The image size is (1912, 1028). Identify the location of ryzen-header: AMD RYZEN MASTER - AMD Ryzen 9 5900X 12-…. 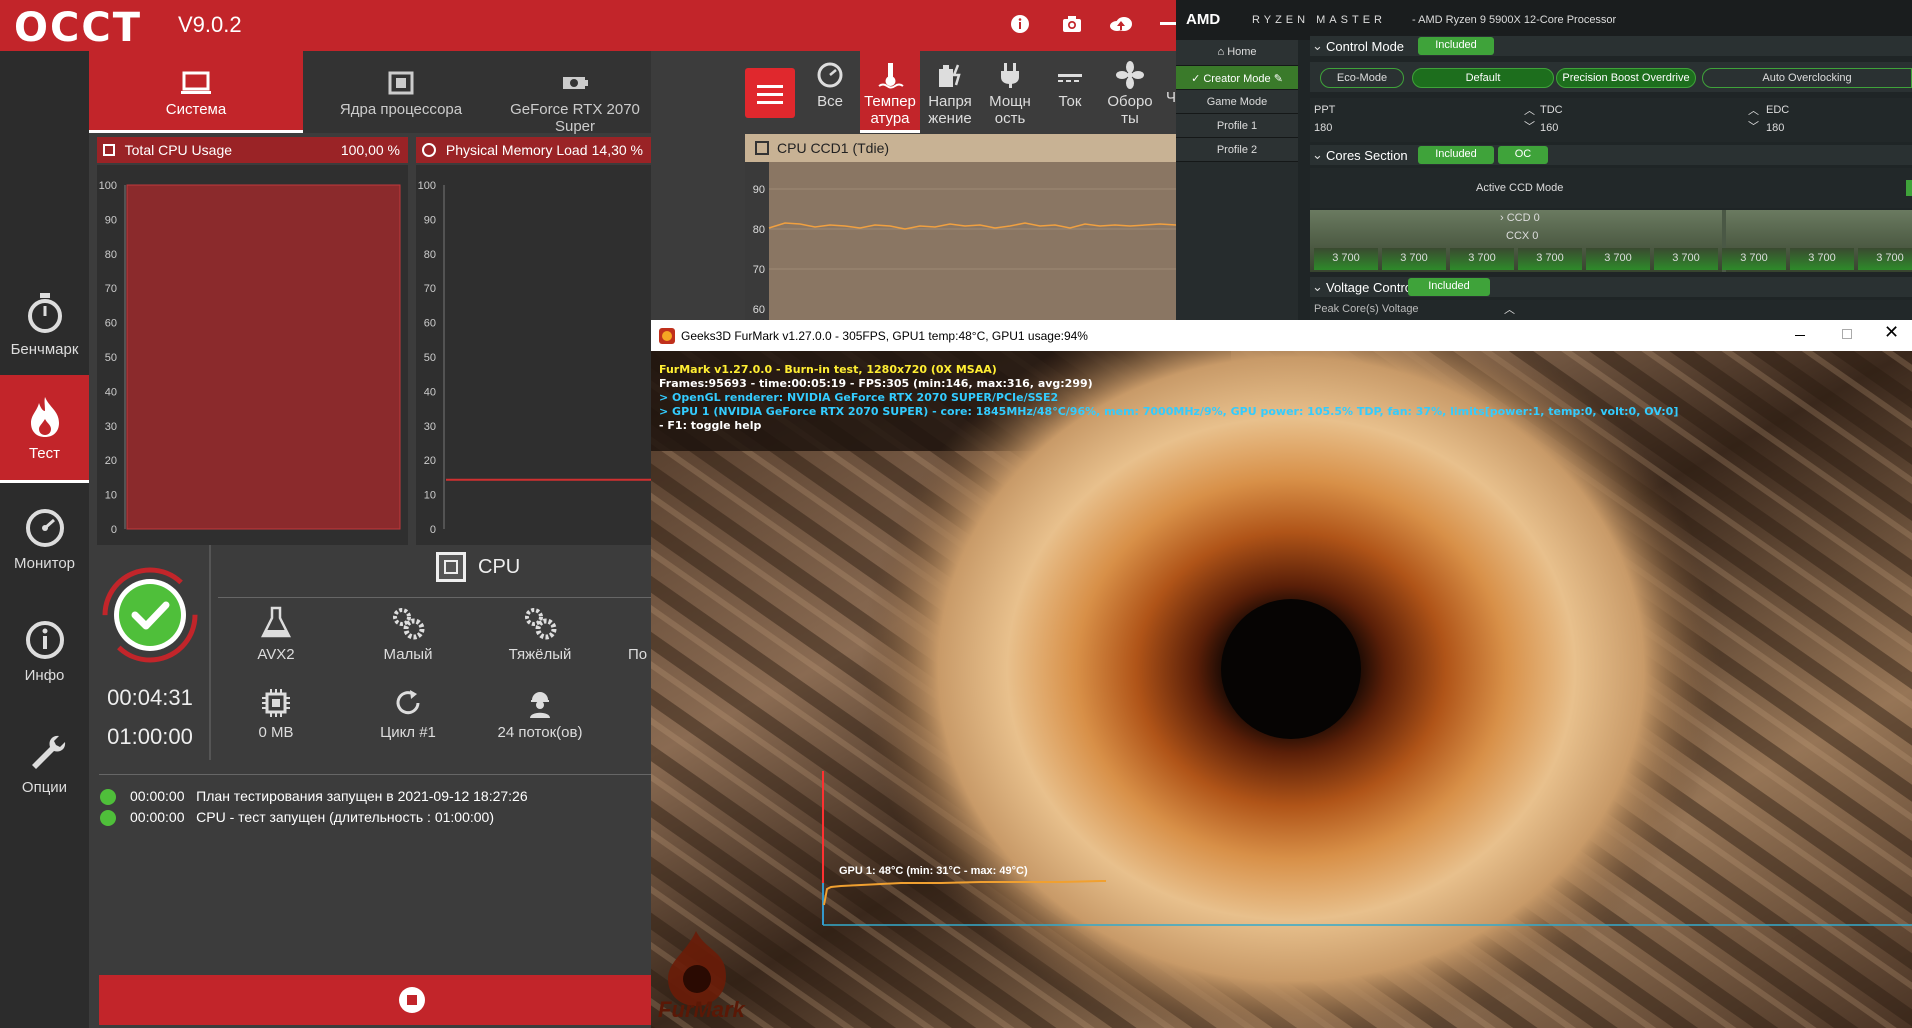
(1544, 20).